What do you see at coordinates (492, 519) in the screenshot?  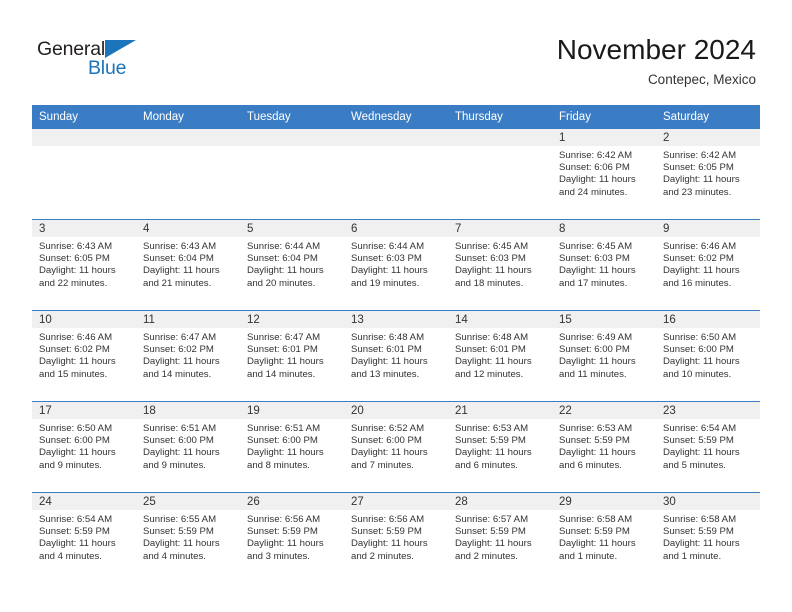 I see `sunrise-time: Sunrise: 6:57 AM` at bounding box center [492, 519].